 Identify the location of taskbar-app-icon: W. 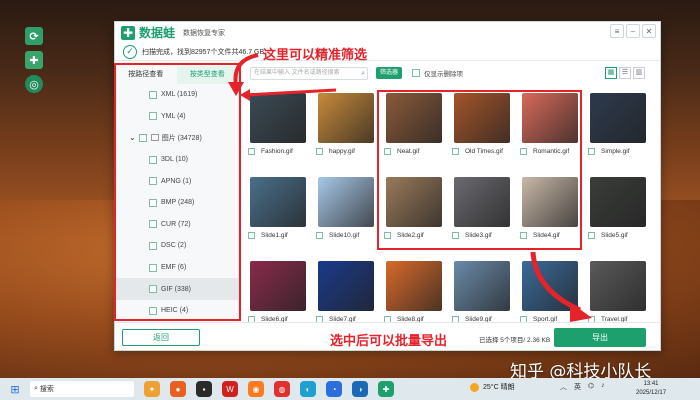
(230, 389).